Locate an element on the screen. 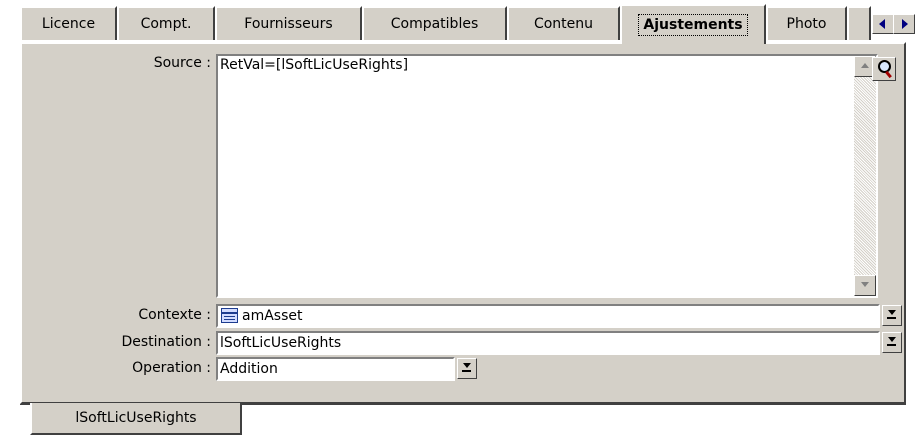 This screenshot has width=920, height=441. arrow-left-icon is located at coordinates (882, 24).